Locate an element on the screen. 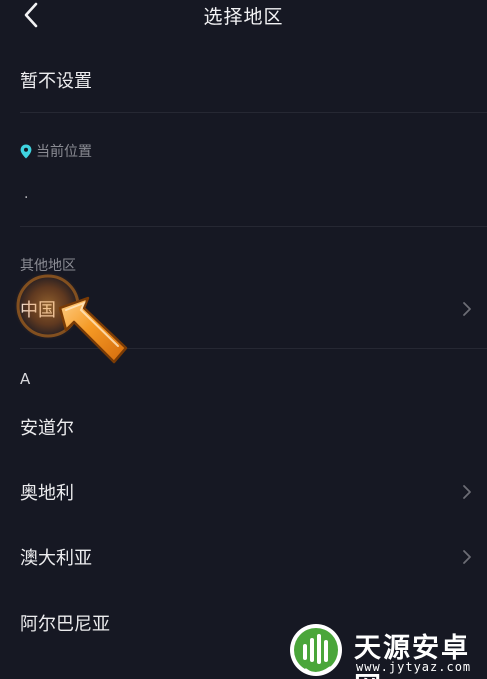 The height and width of the screenshot is (679, 487). other-regions-title: 其他地区 is located at coordinates (48, 266).